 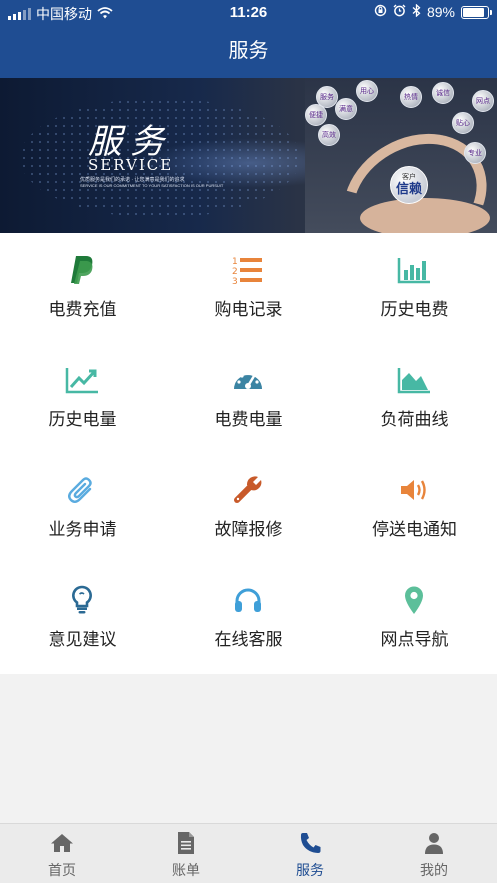 What do you see at coordinates (82, 398) in the screenshot?
I see `service-item-history-usage: 历史电量` at bounding box center [82, 398].